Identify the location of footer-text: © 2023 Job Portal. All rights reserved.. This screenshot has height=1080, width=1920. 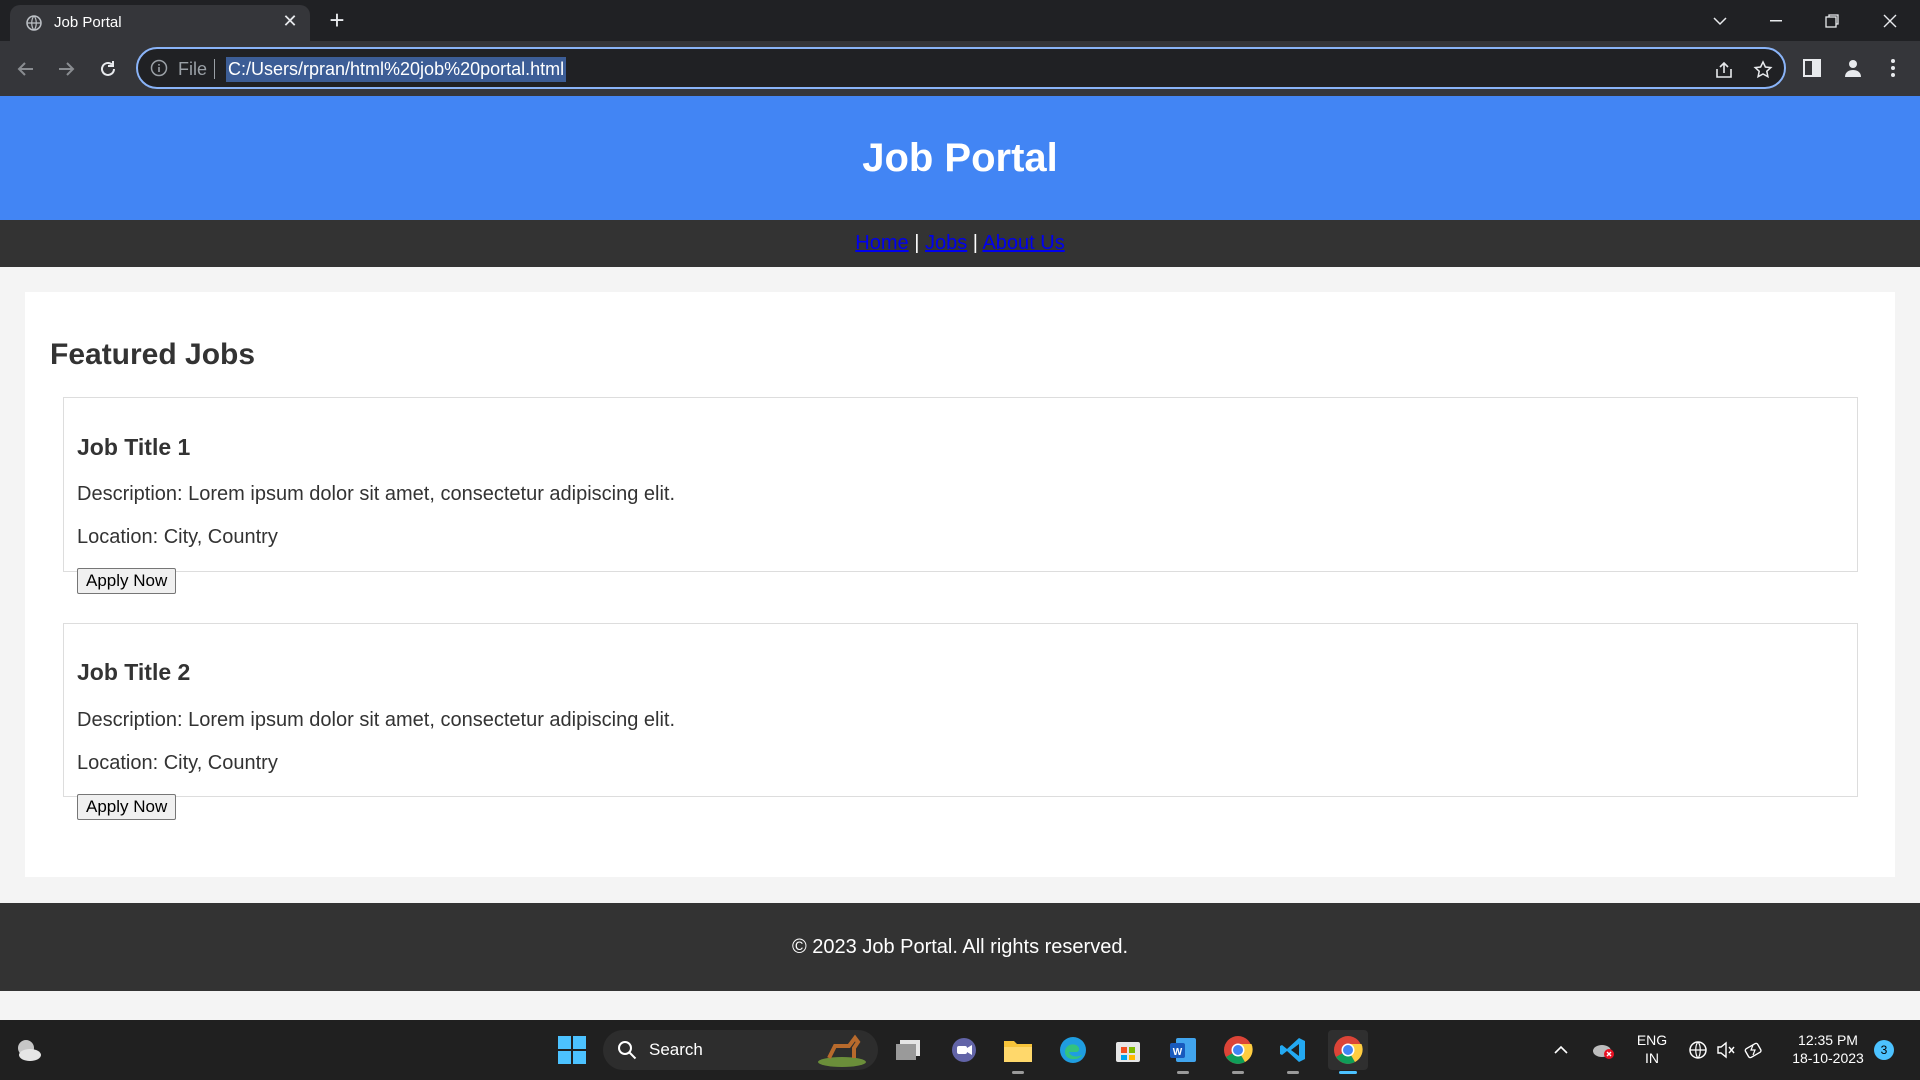
(959, 947).